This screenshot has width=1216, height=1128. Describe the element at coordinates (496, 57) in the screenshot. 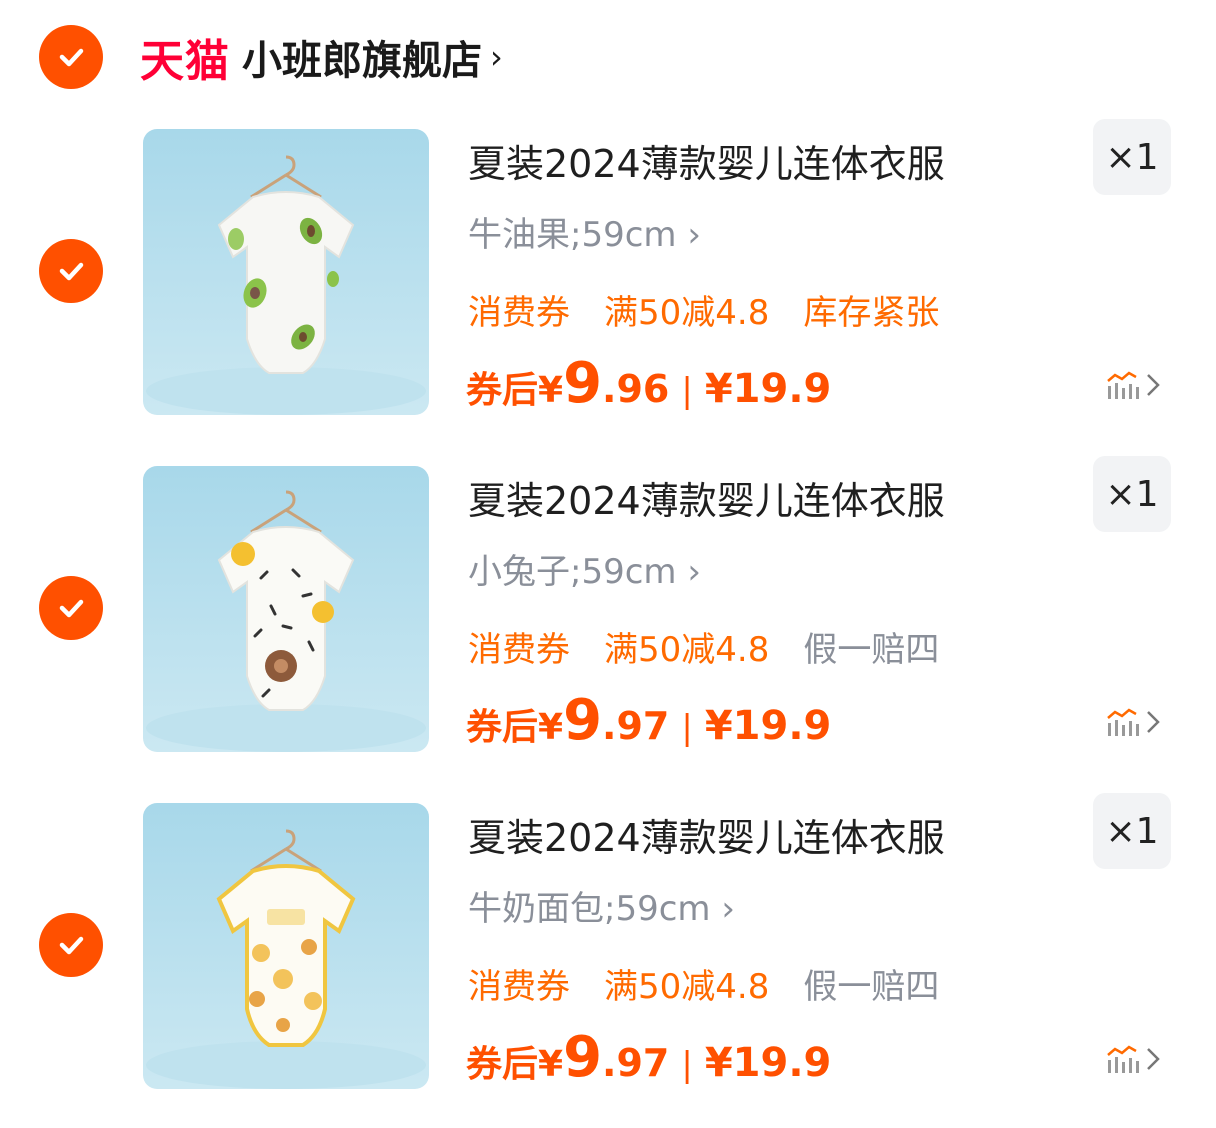

I see `chevron-right-icon: ›` at that location.